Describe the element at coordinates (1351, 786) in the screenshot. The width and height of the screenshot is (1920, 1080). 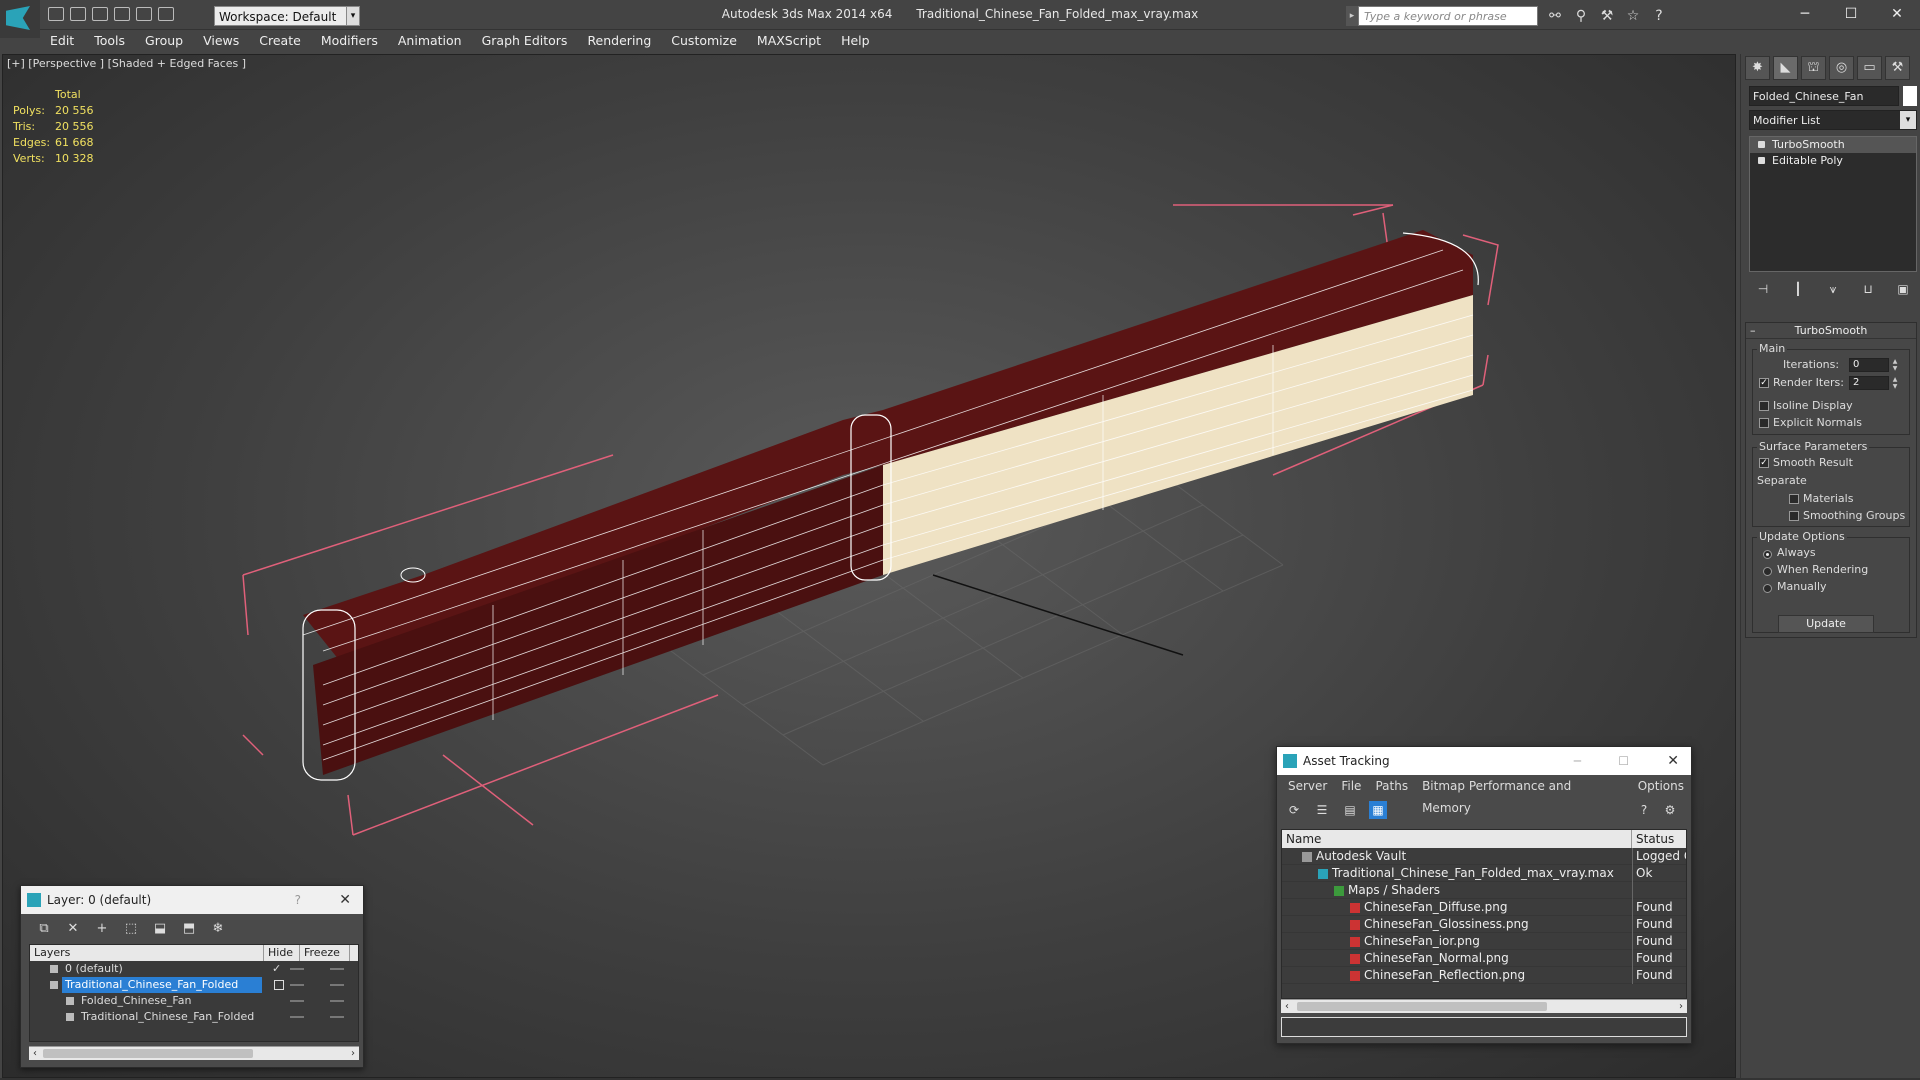
I see `menu-file: File` at that location.